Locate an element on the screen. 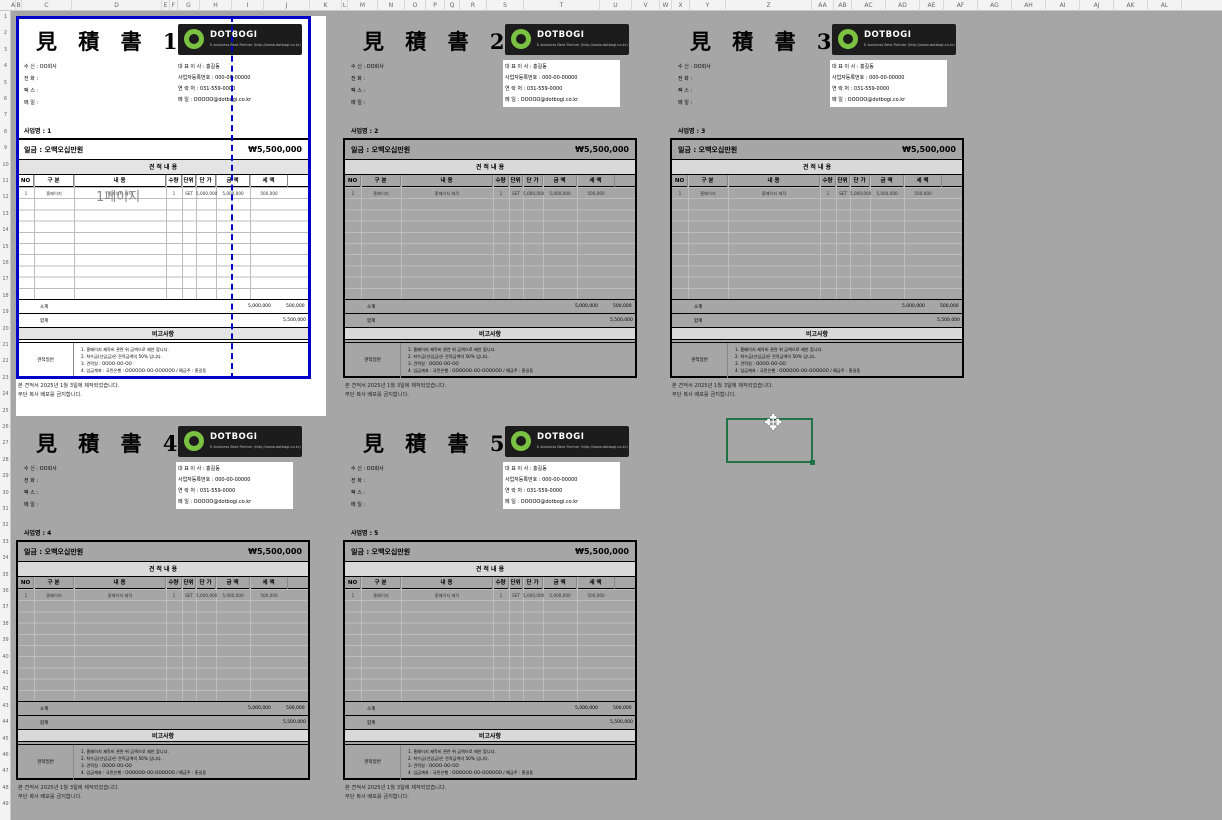  row-header-3: 3 is located at coordinates (5, 50).